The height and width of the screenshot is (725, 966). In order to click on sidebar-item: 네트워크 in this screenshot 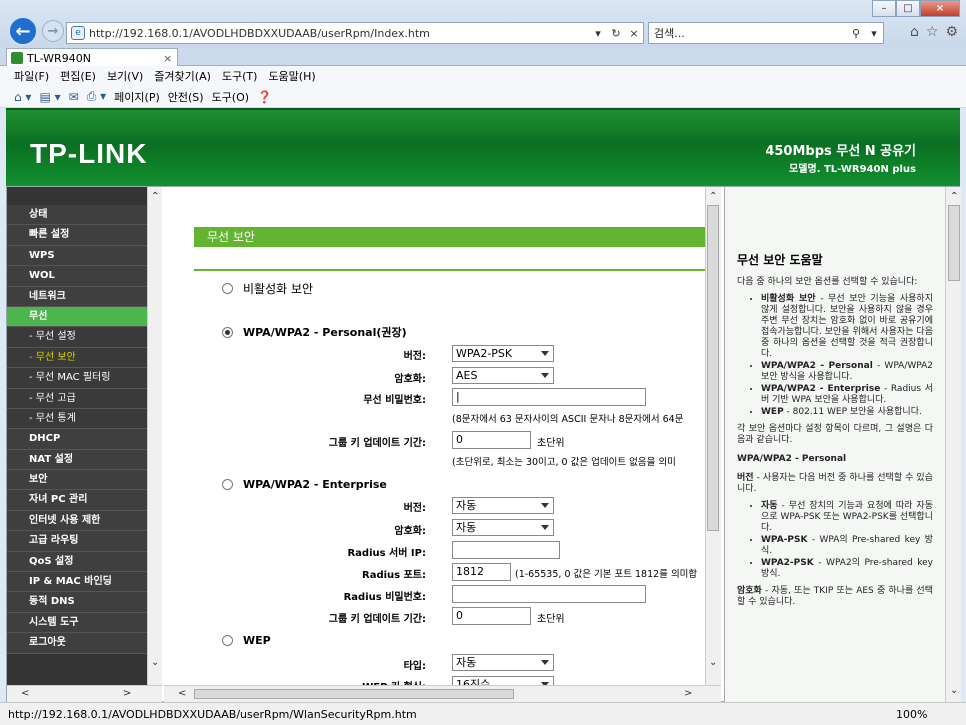, I will do `click(77, 296)`.